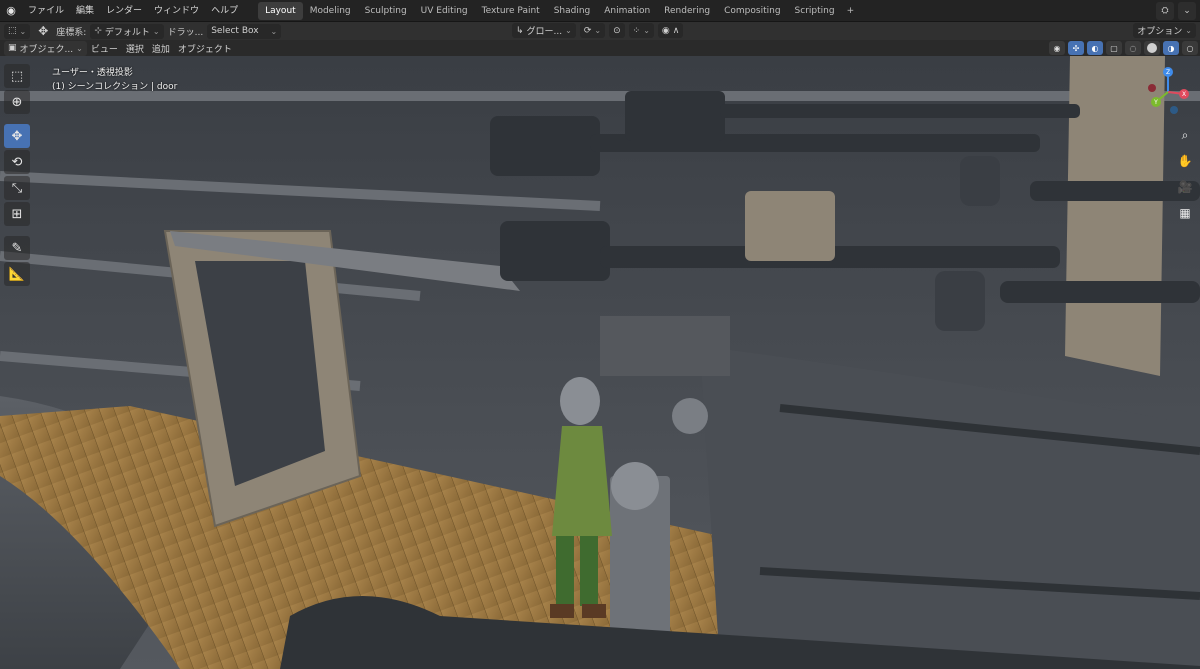  Describe the element at coordinates (1160, 32) in the screenshot. I see `options-label: オプション` at that location.